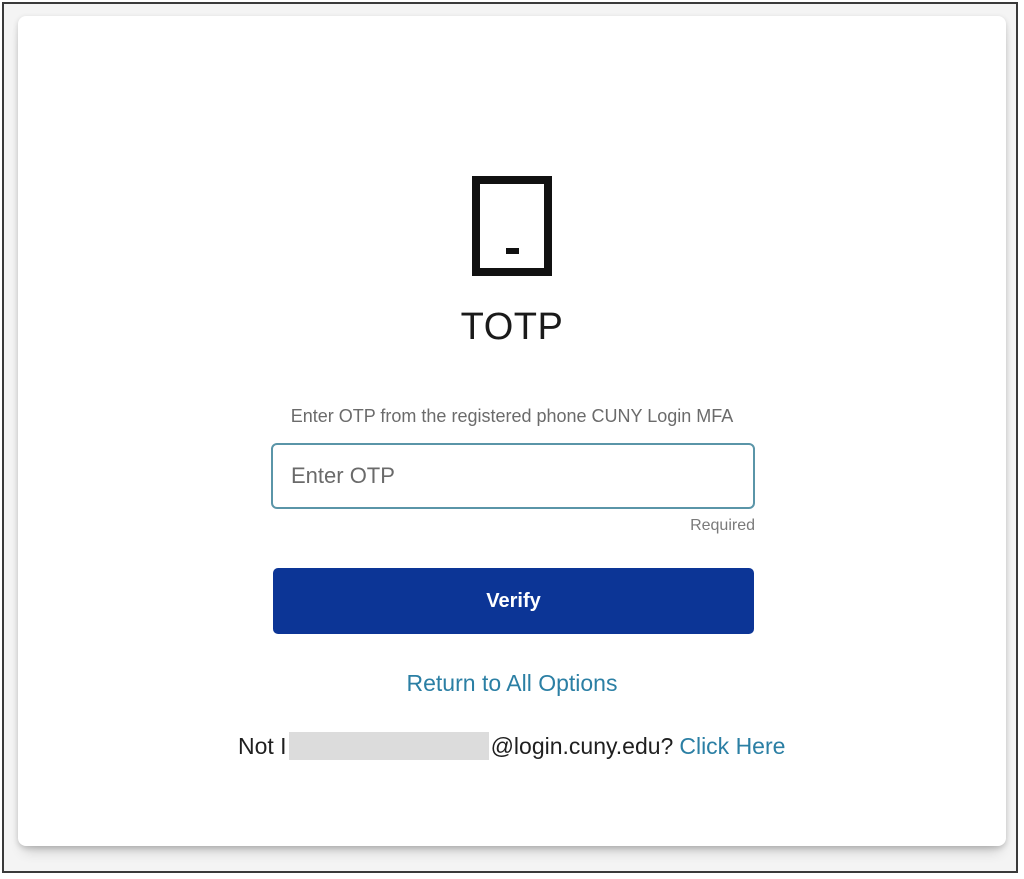 Image resolution: width=1024 pixels, height=879 pixels. I want to click on not-user-domain: @login.cuny.edu?, so click(582, 745).